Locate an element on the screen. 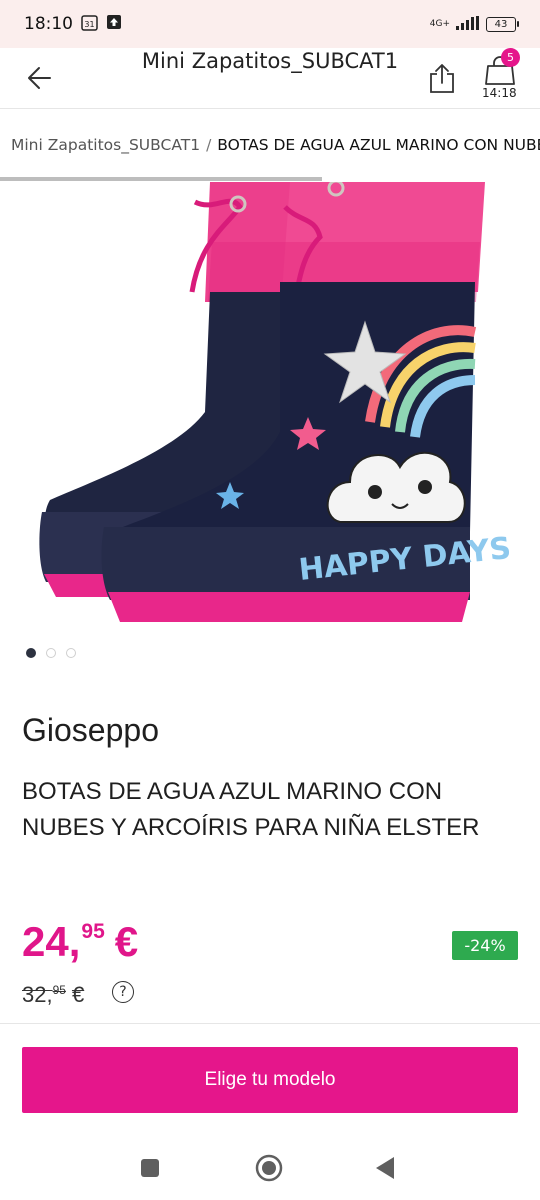 Image resolution: width=540 pixels, height=1200 pixels. upload-notification-icon is located at coordinates (114, 24).